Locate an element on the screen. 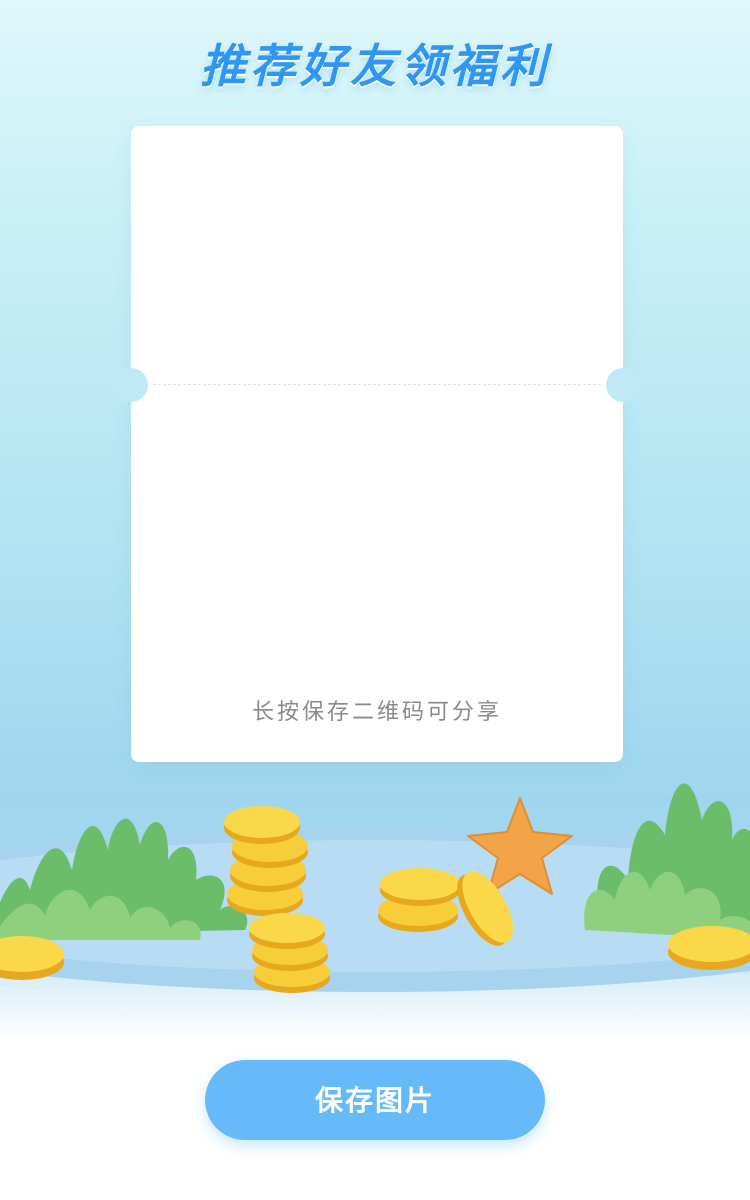 The width and height of the screenshot is (750, 1200). page-title: 推荐好友领福利 is located at coordinates (375, 66).